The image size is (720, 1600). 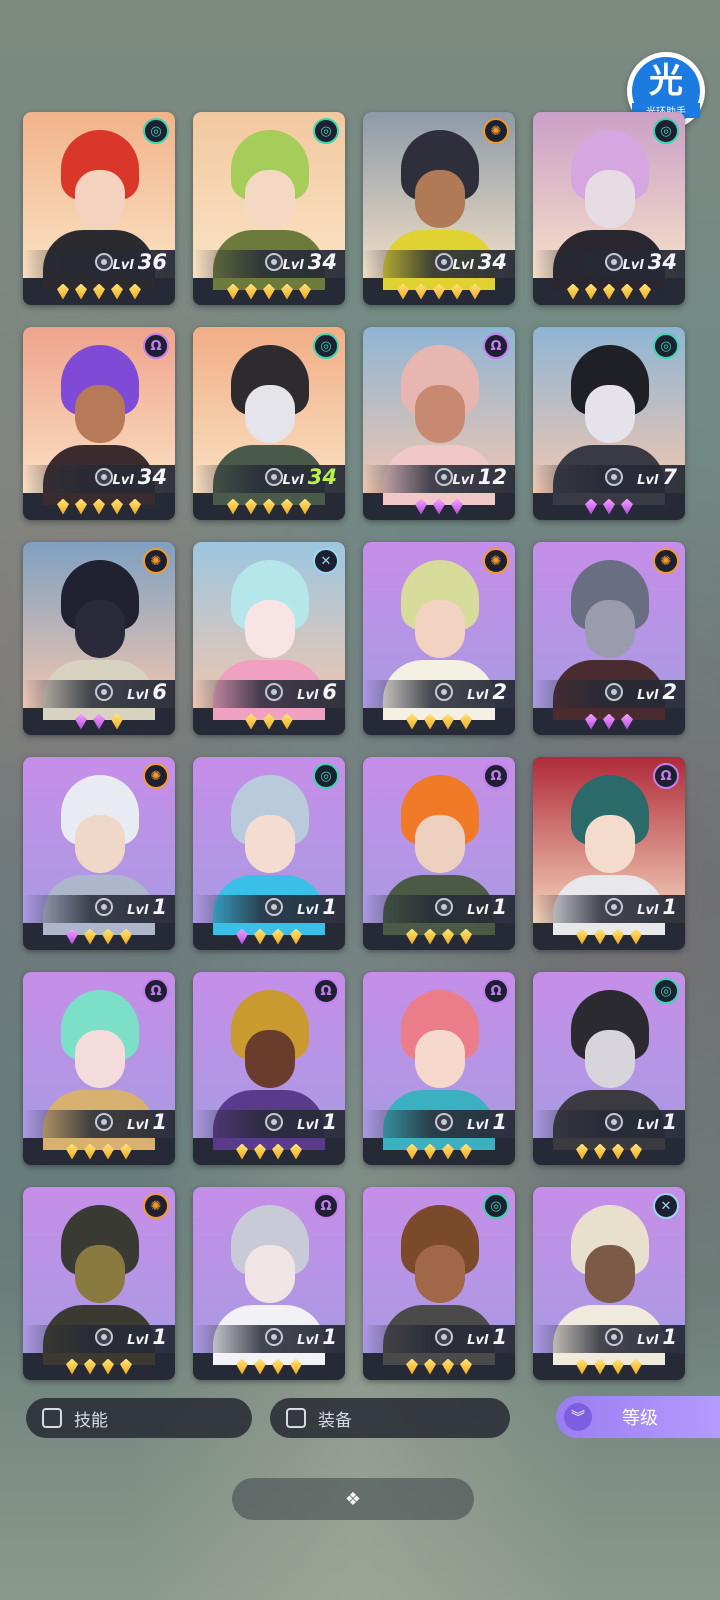 I want to click on hero-card: ✕ Lvl 1, so click(x=609, y=1283).